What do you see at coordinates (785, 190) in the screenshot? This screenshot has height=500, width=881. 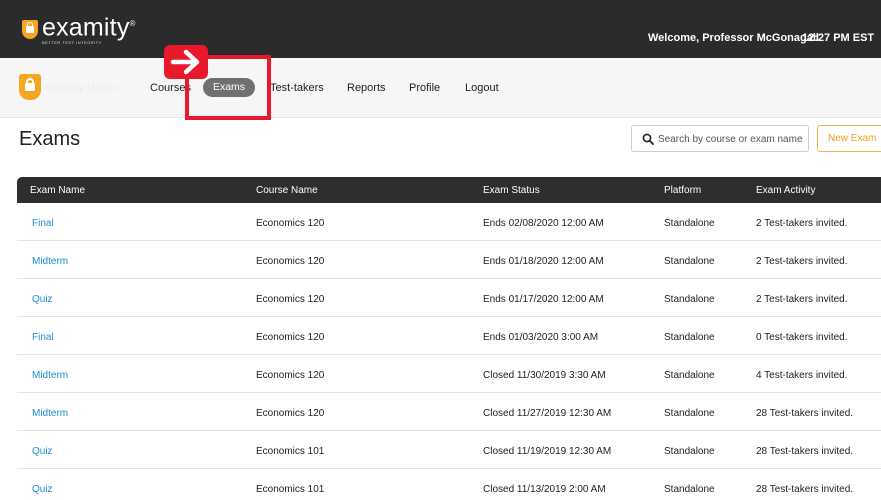 I see `column-header-exam-activity: Exam Activity` at bounding box center [785, 190].